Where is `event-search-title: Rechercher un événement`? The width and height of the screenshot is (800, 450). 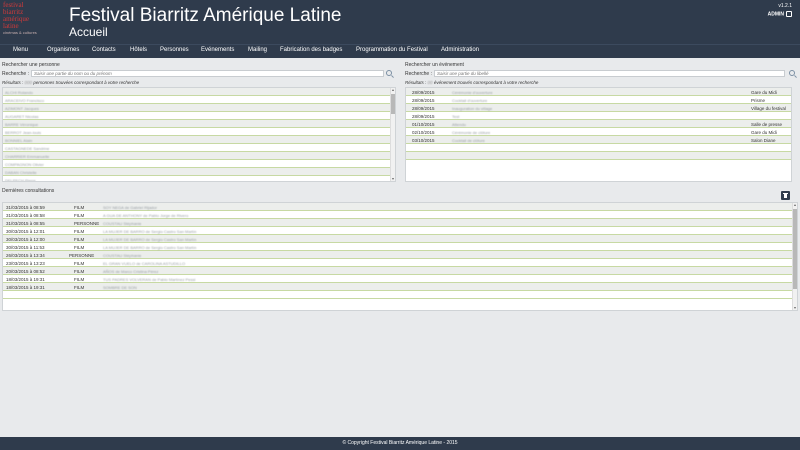 event-search-title: Rechercher un événement is located at coordinates (434, 65).